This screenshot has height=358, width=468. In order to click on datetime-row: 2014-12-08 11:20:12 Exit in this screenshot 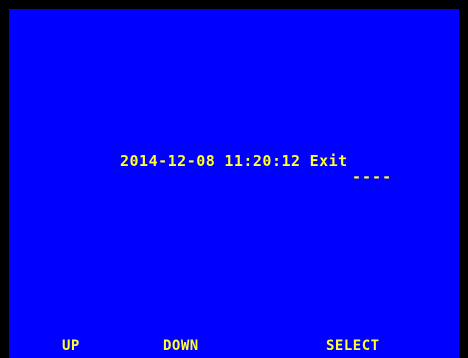, I will do `click(234, 161)`.